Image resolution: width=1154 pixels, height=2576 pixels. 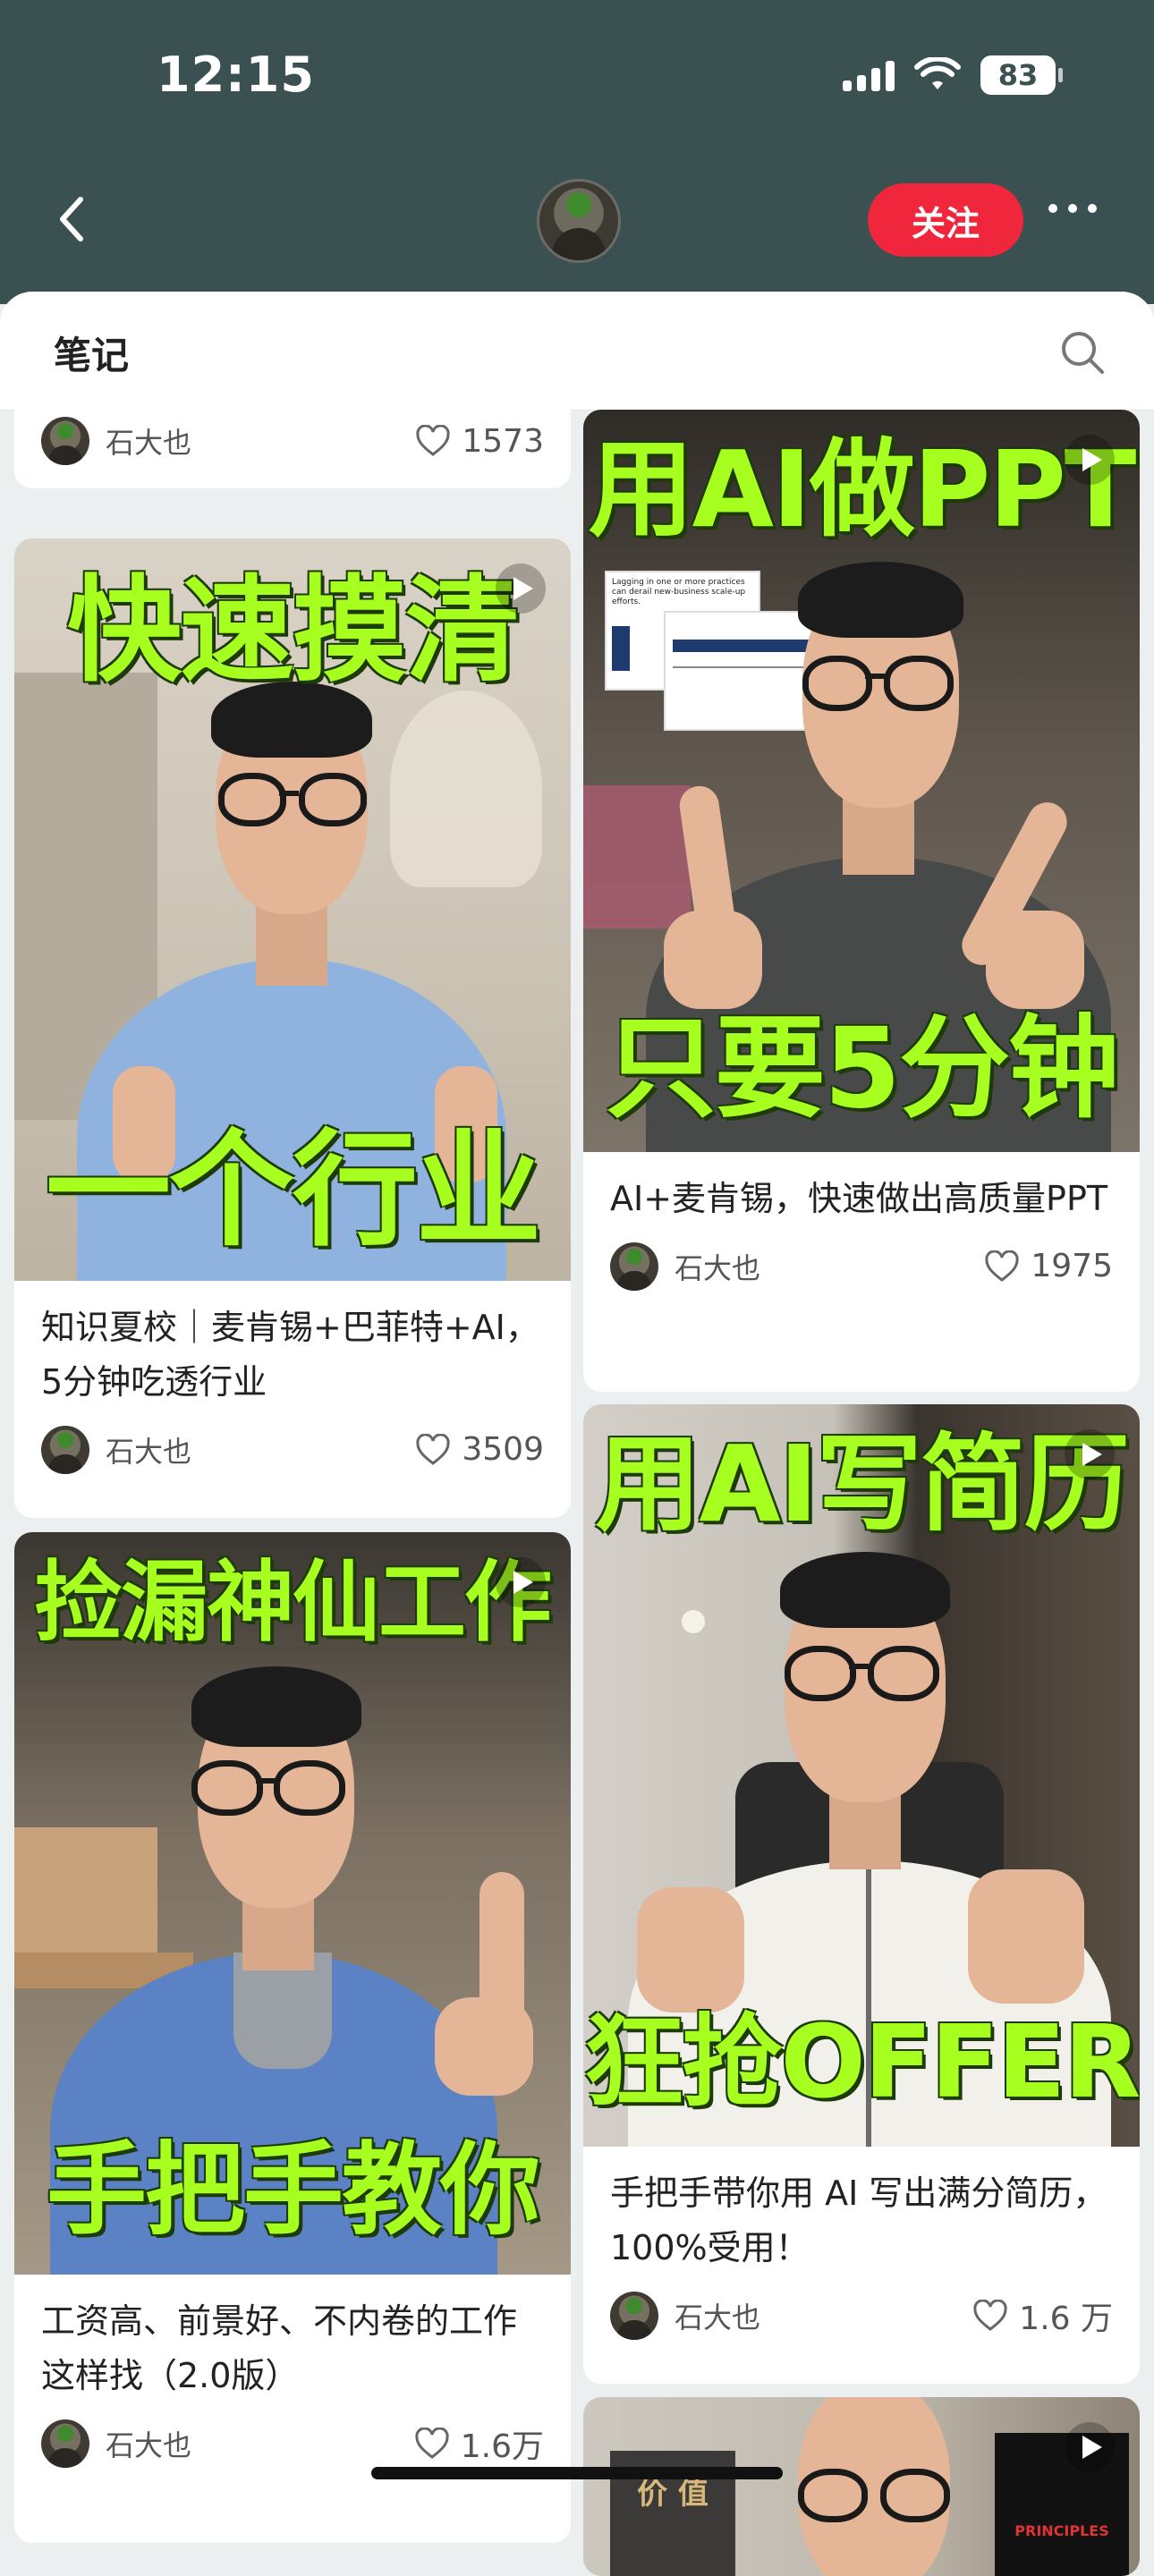 I want to click on top-bar: 12:15 83 关注, so click(x=577, y=152).